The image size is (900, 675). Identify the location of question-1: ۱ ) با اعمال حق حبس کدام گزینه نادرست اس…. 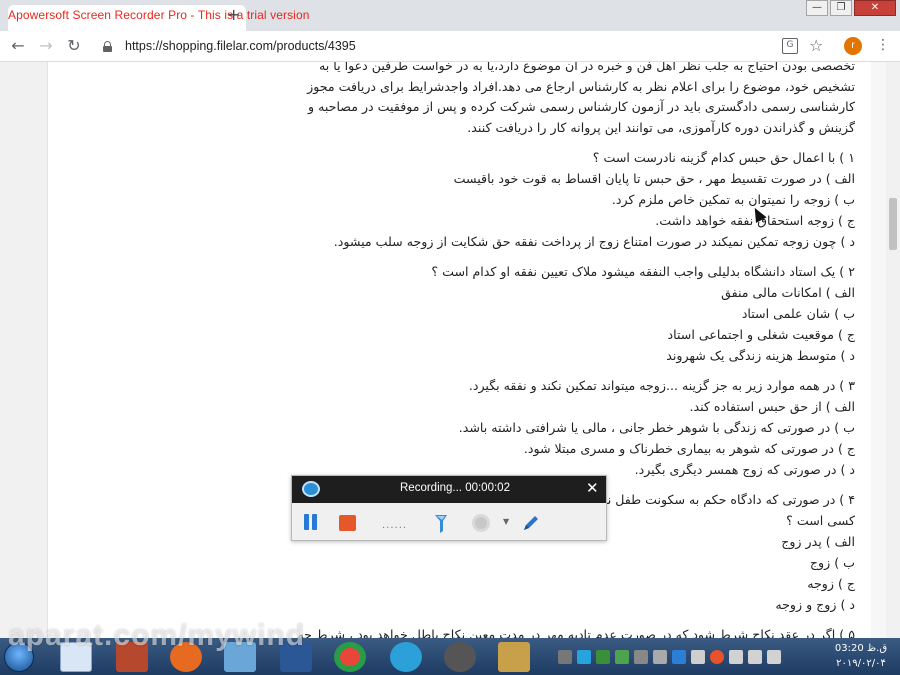
(723, 157).